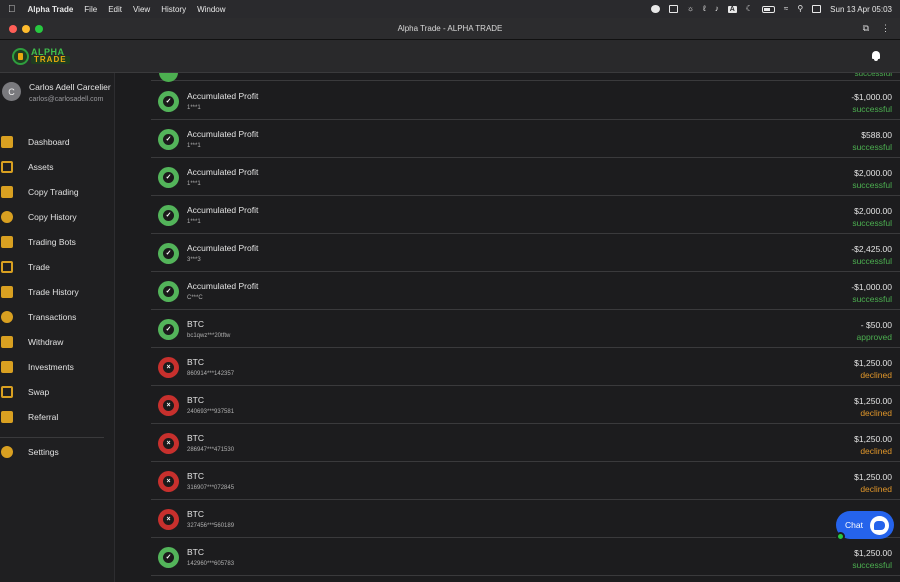 The width and height of the screenshot is (900, 582). What do you see at coordinates (141, 9) in the screenshot?
I see `menu-view: View` at bounding box center [141, 9].